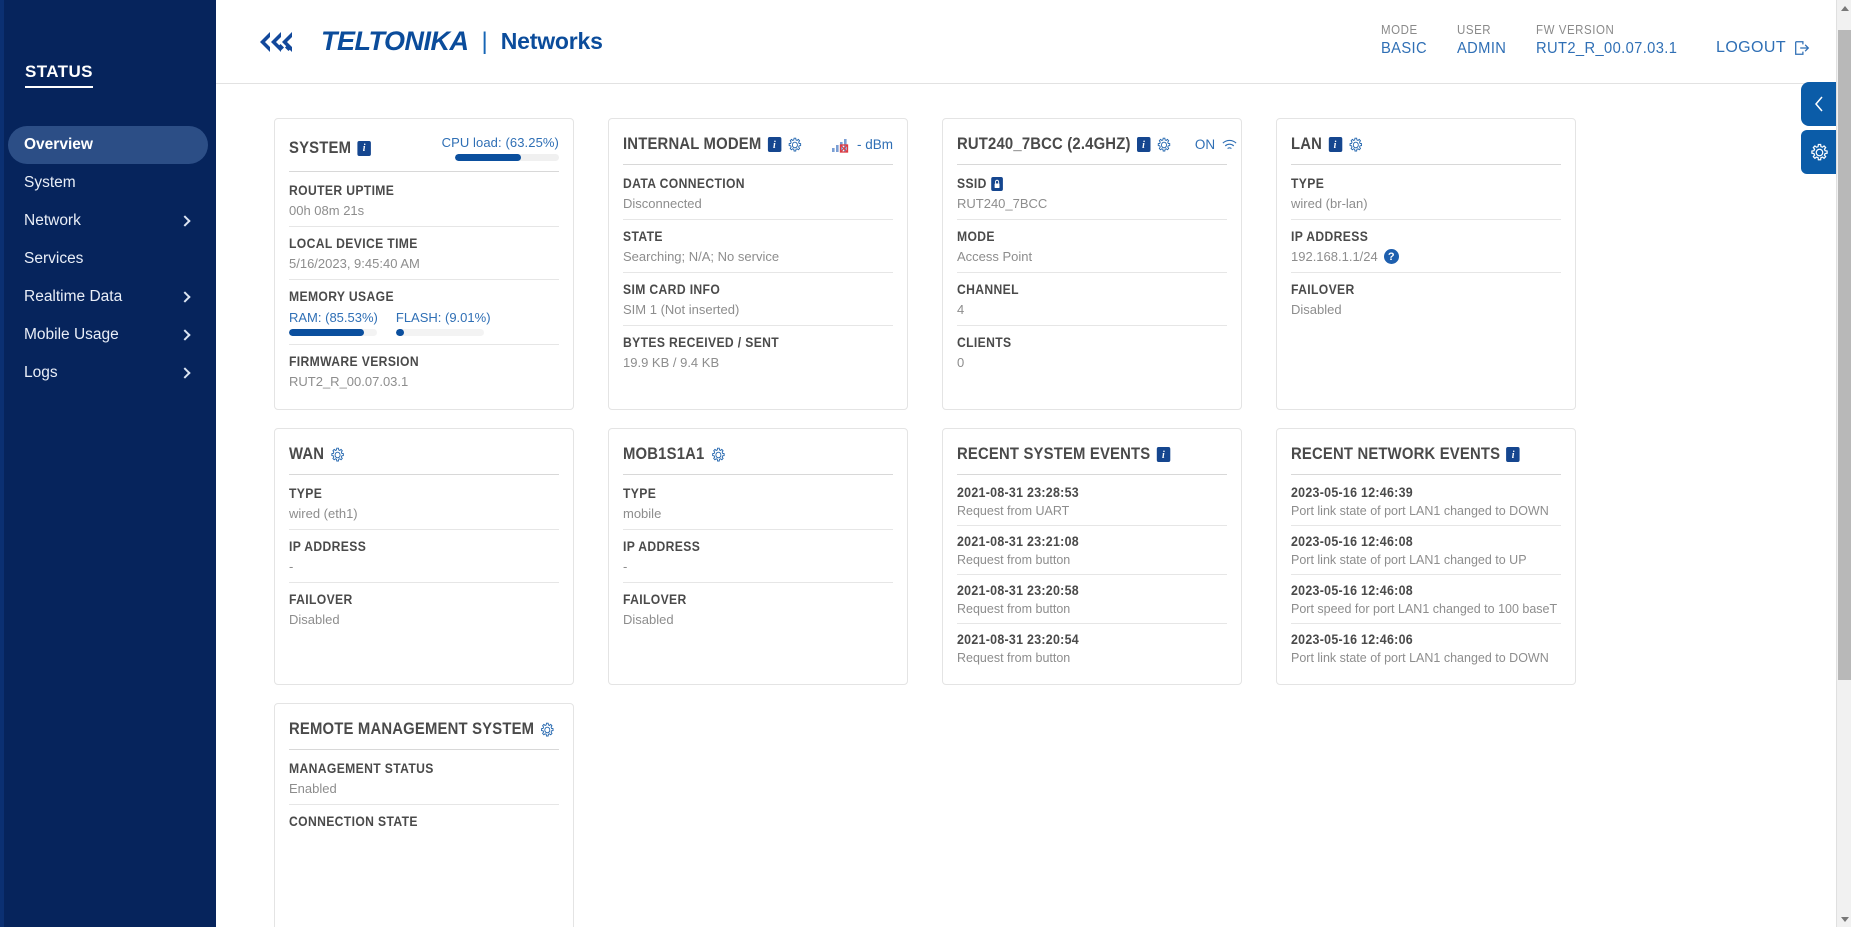  Describe the element at coordinates (333, 332) in the screenshot. I see `ram-track` at that location.